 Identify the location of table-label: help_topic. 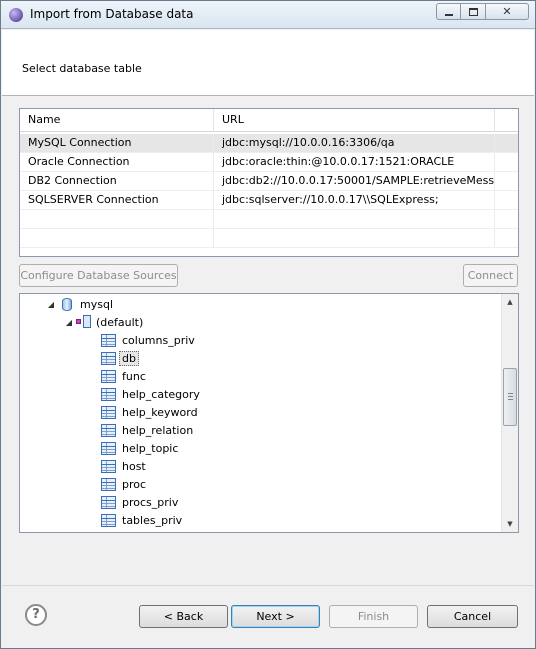
(150, 448).